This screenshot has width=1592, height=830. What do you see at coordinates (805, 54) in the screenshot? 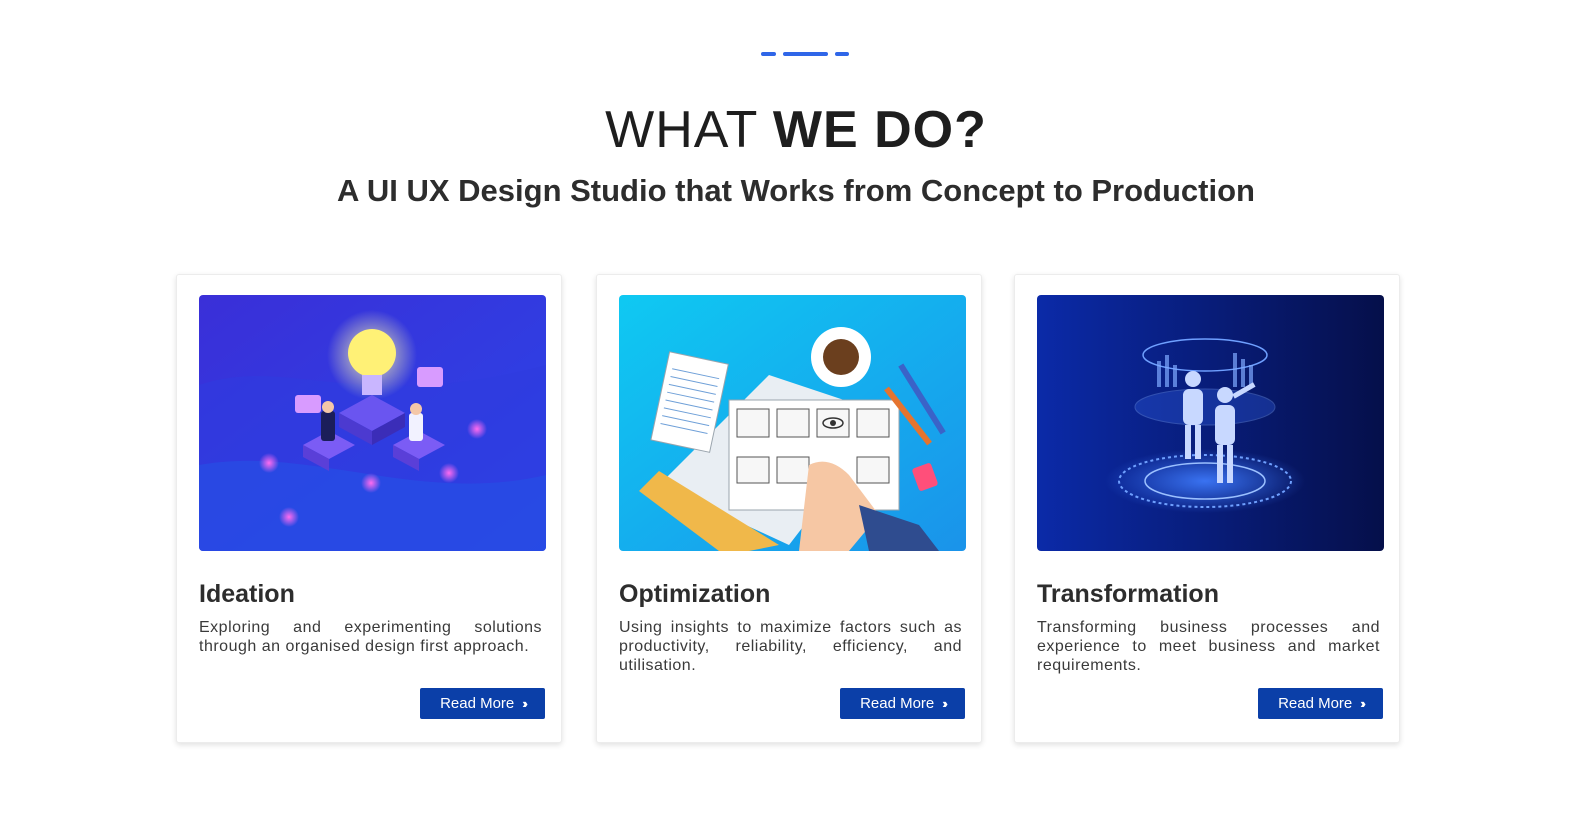
I see `section-divider-decoration` at bounding box center [805, 54].